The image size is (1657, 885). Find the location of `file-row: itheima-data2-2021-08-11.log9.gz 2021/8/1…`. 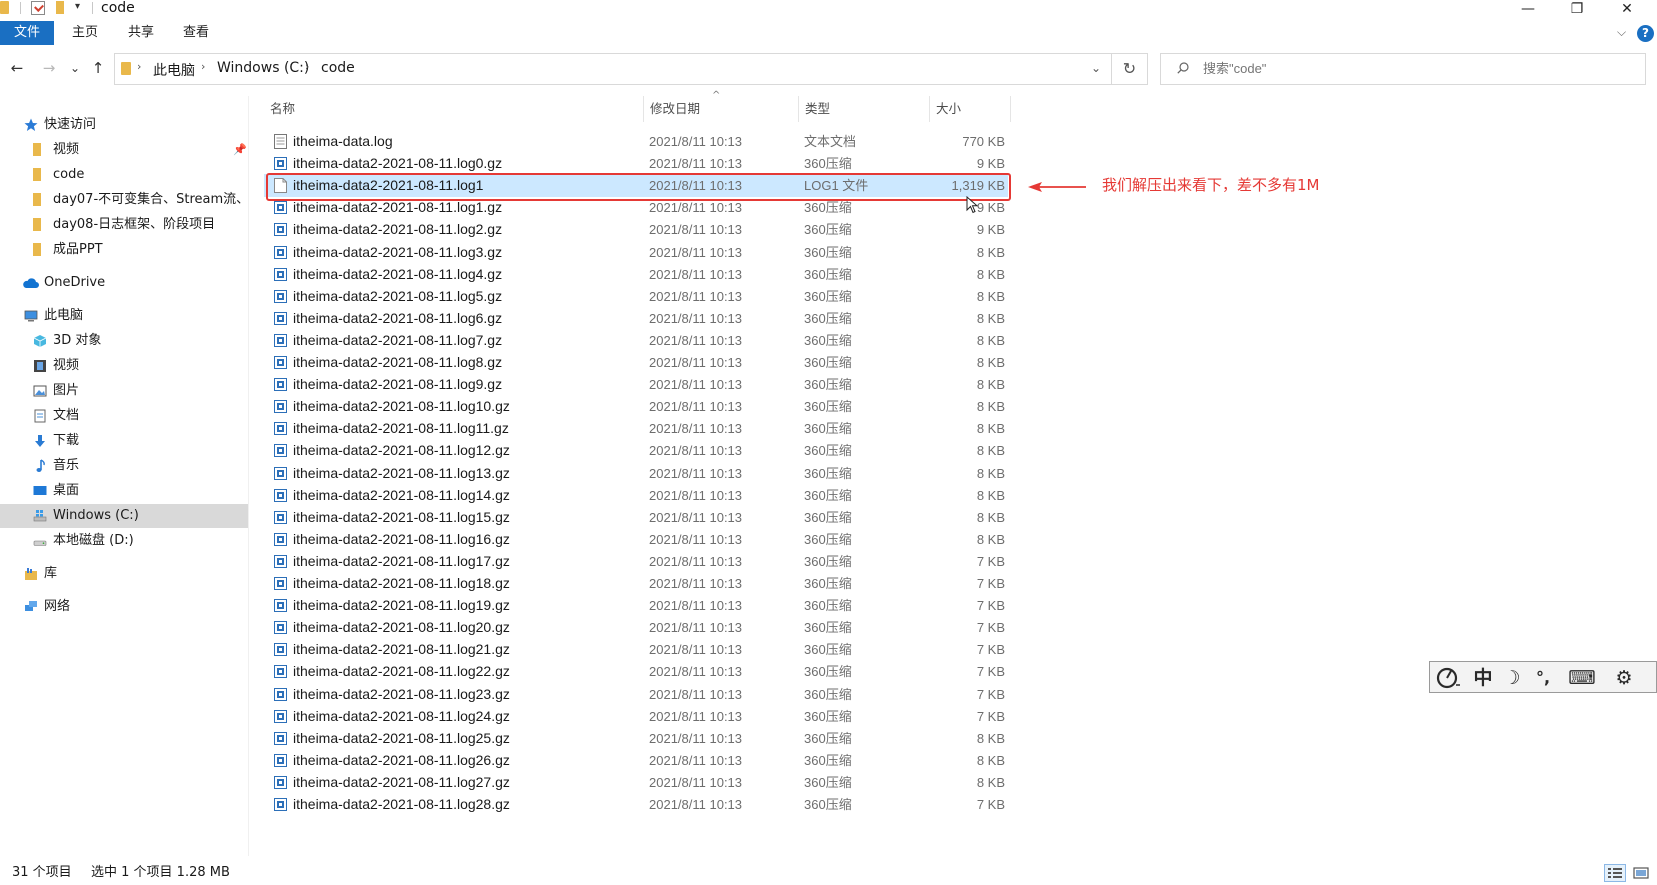

file-row: itheima-data2-2021-08-11.log9.gz 2021/8/1… is located at coordinates (636, 384).